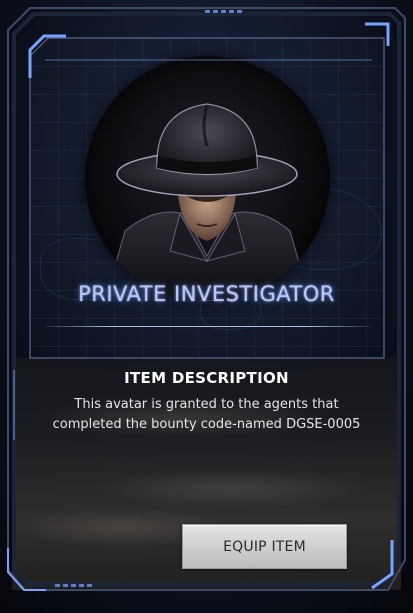 This screenshot has width=413, height=613. What do you see at coordinates (206, 294) in the screenshot?
I see `item-title: PRIVATE INVESTIGATOR` at bounding box center [206, 294].